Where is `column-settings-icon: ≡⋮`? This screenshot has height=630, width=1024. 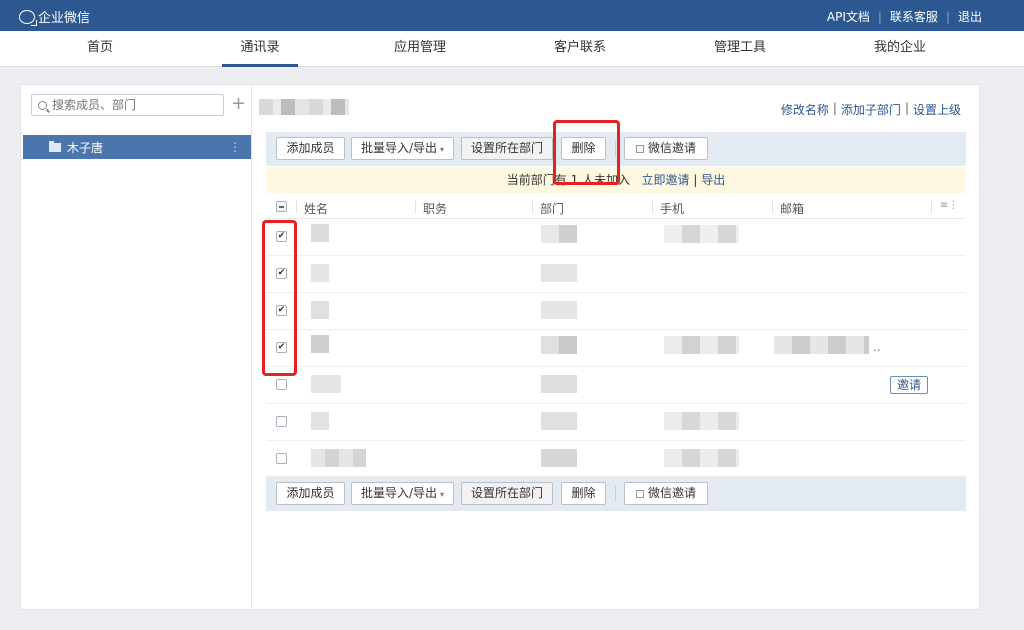
column-settings-icon: ≡⋮ is located at coordinates (949, 205).